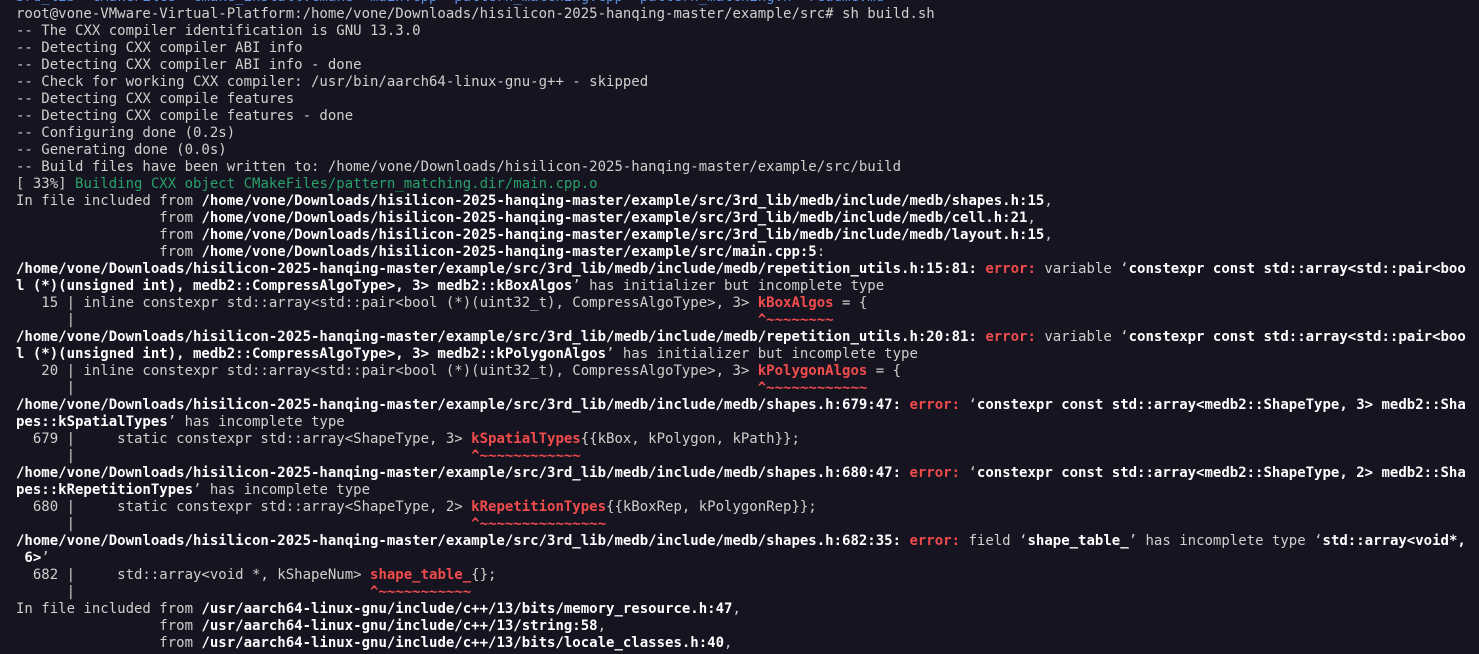 The width and height of the screenshot is (1479, 654). Describe the element at coordinates (742, 558) in the screenshot. I see `terminal-line-error: 6>’` at that location.